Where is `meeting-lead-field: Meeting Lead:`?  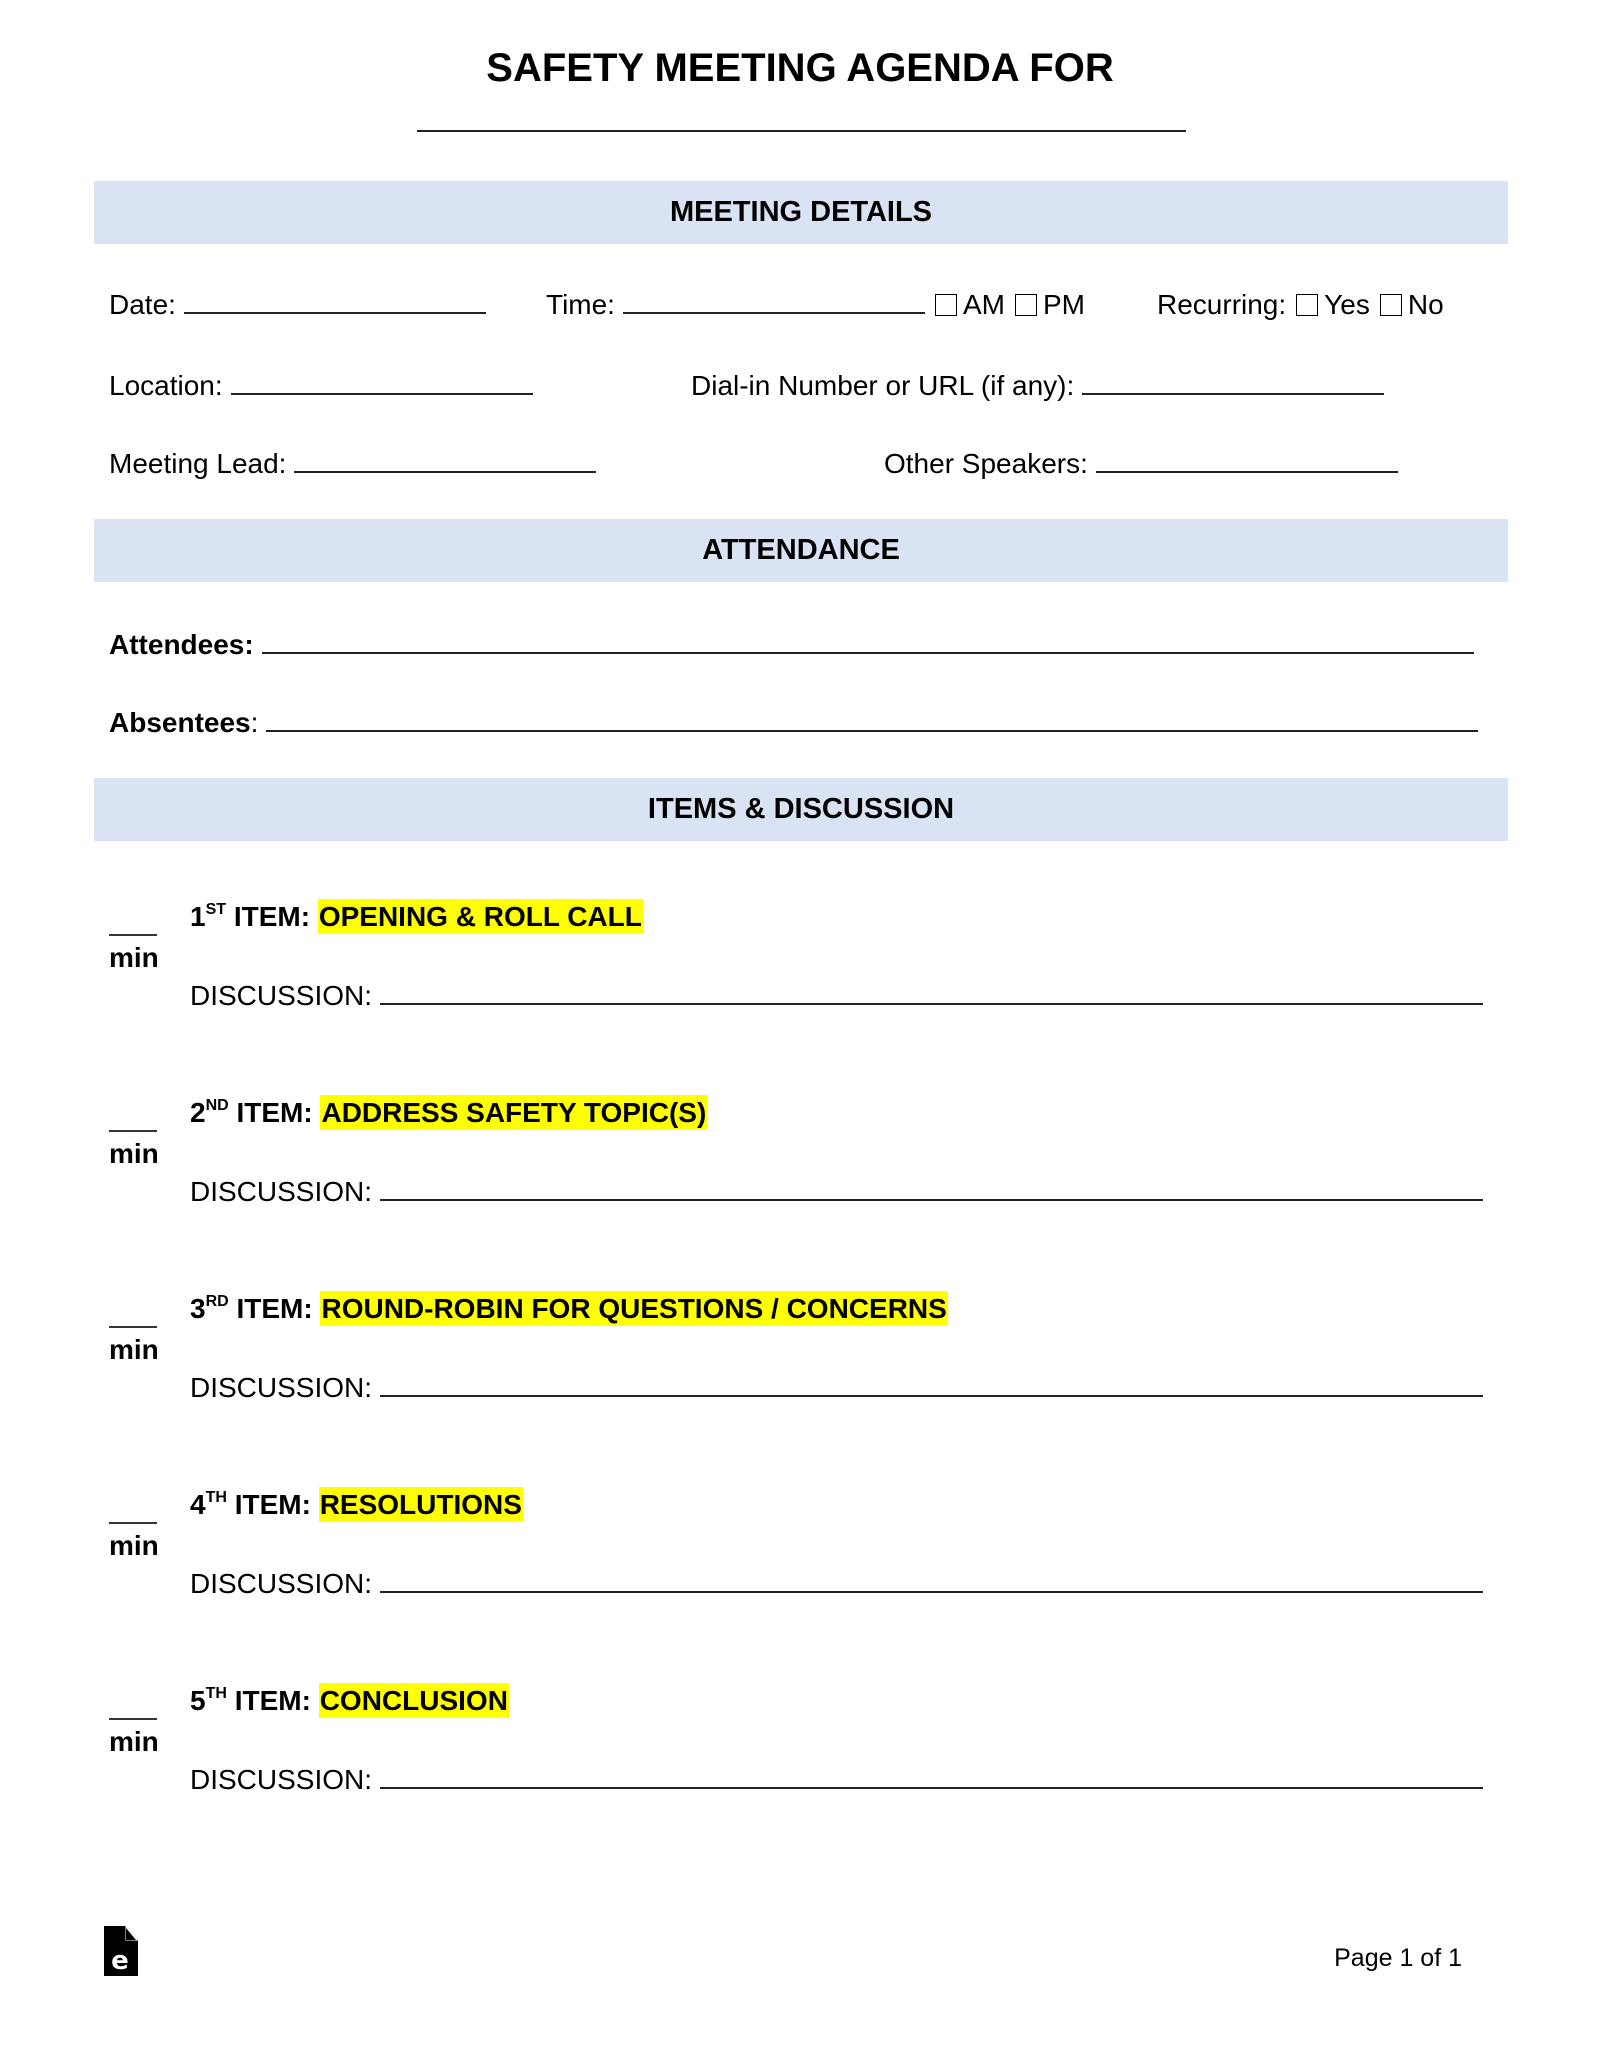 meeting-lead-field: Meeting Lead: is located at coordinates (353, 464).